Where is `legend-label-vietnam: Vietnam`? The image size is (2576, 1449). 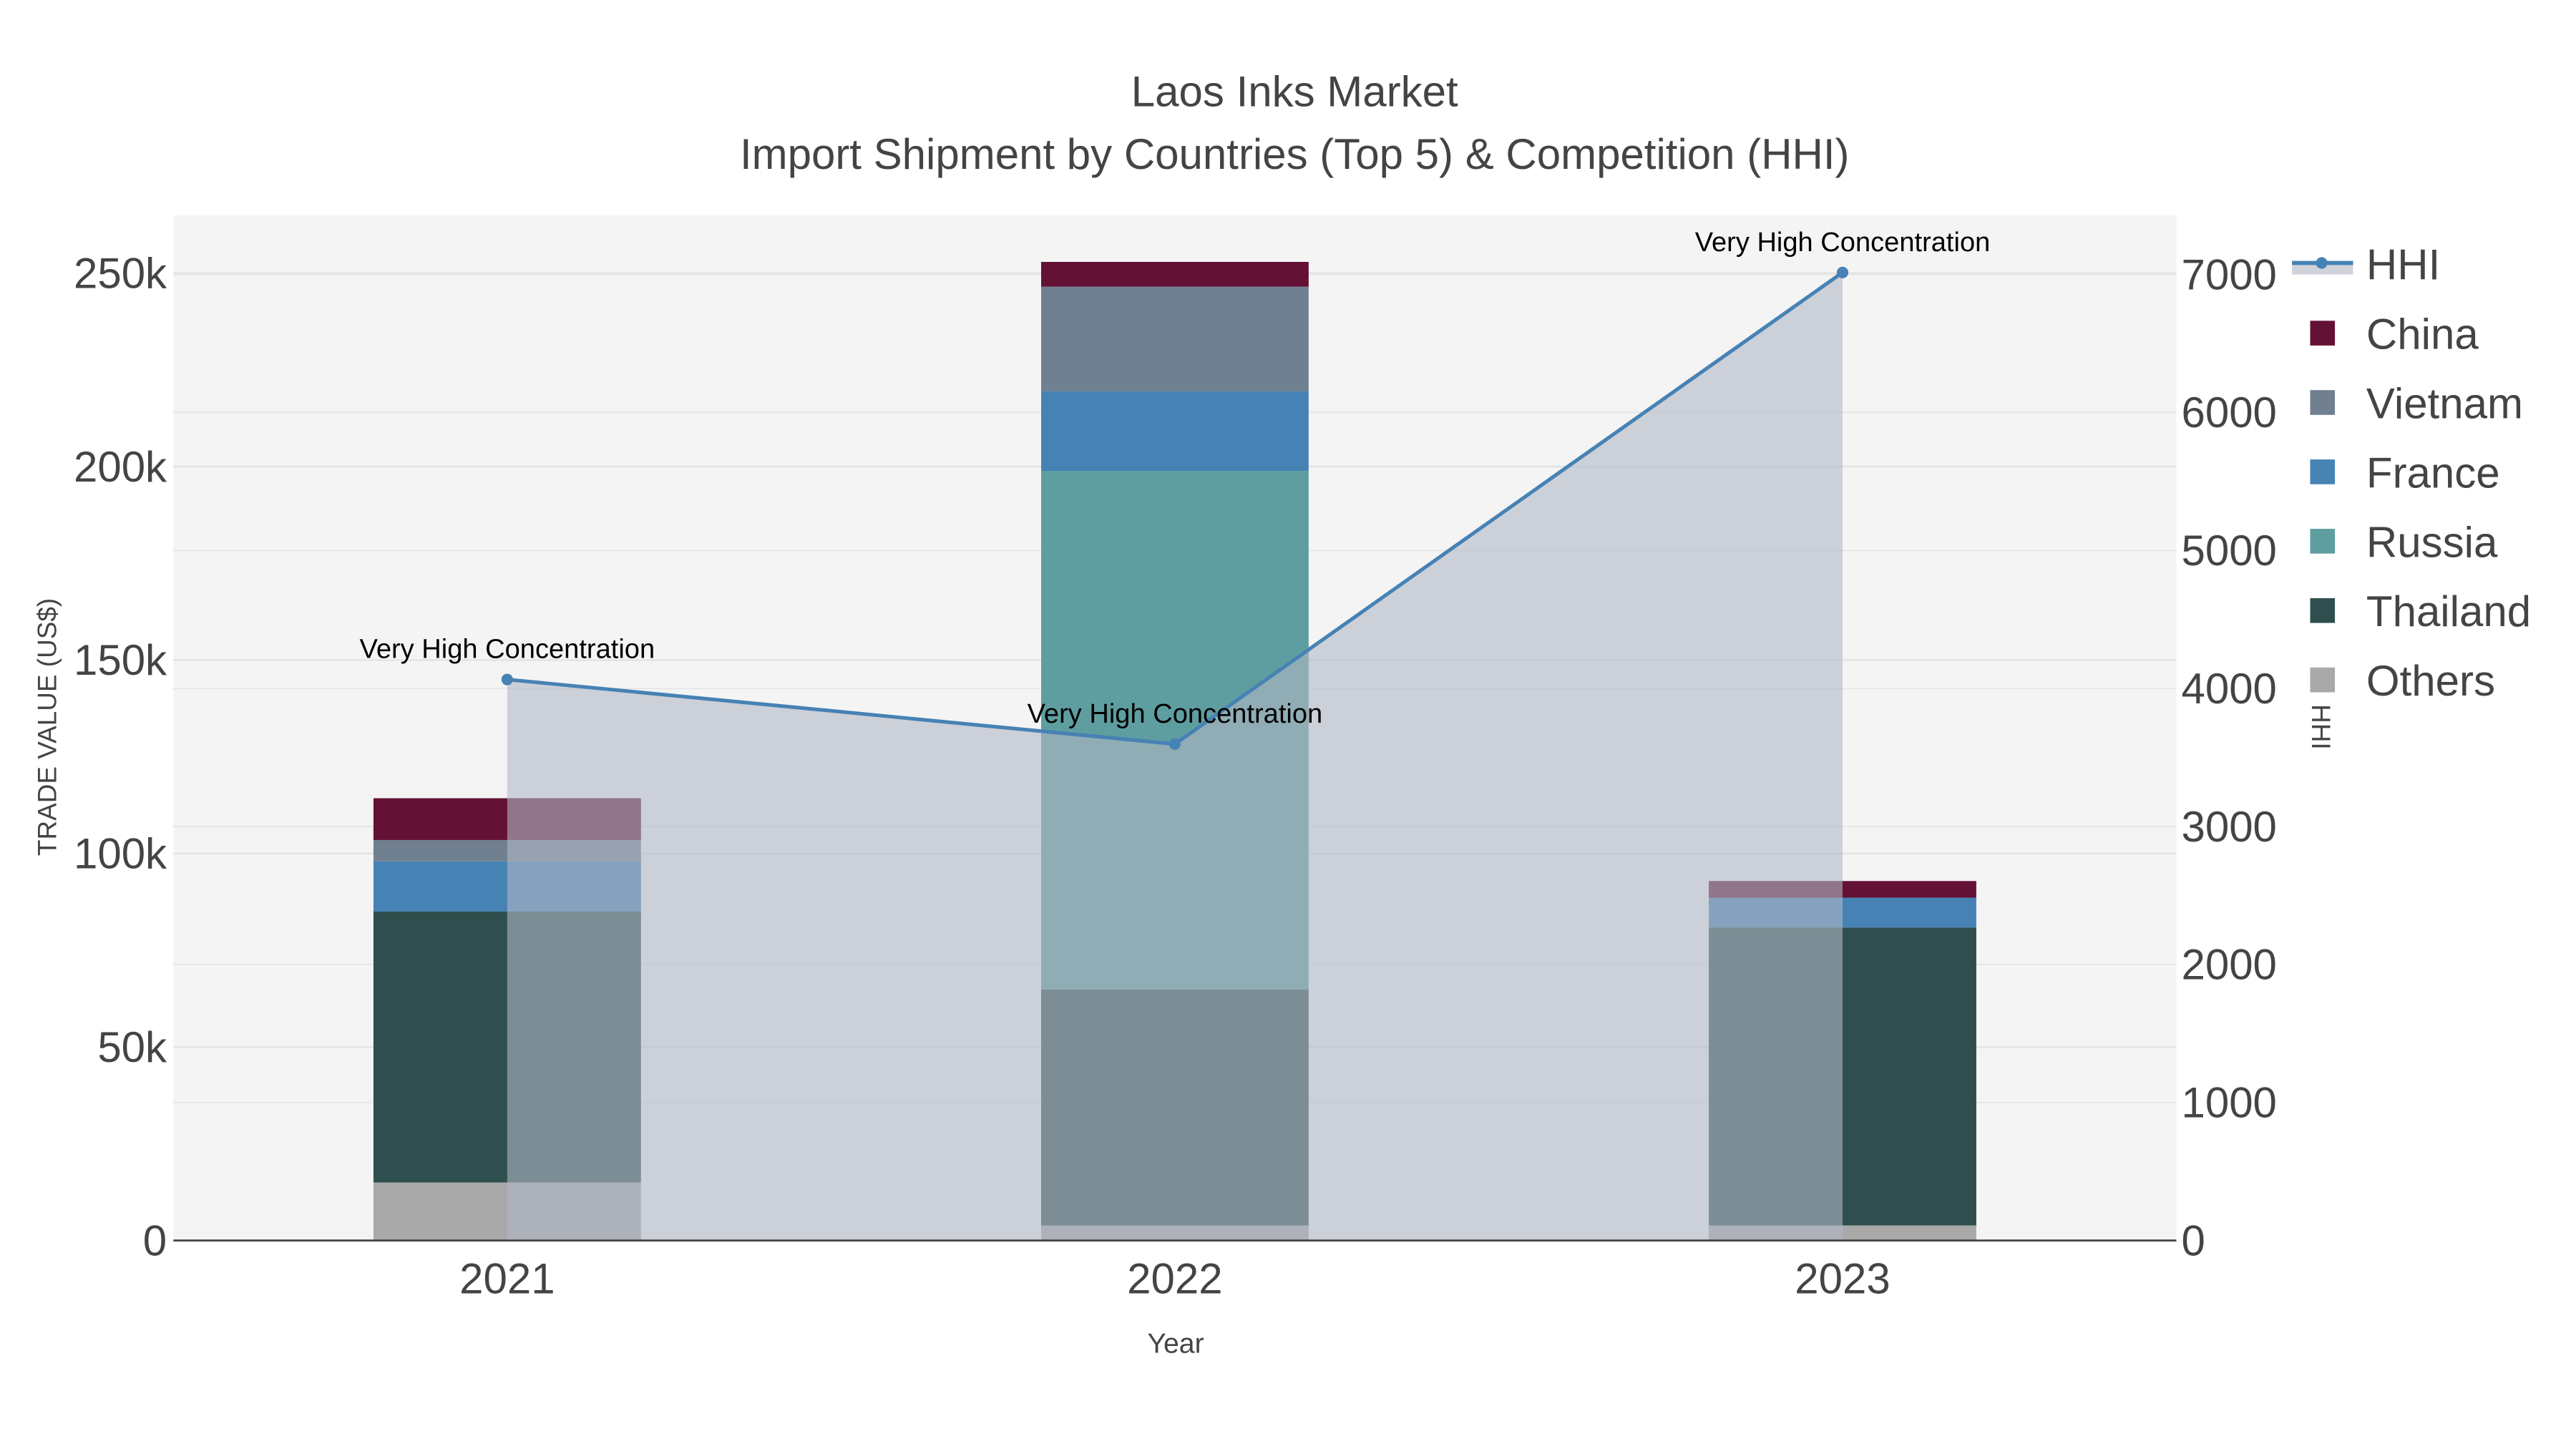
legend-label-vietnam: Vietnam is located at coordinates (2444, 403).